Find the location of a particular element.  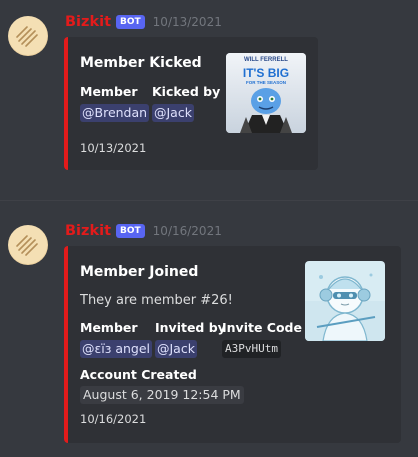

thumb-big-text: IT'S BIG is located at coordinates (266, 73).